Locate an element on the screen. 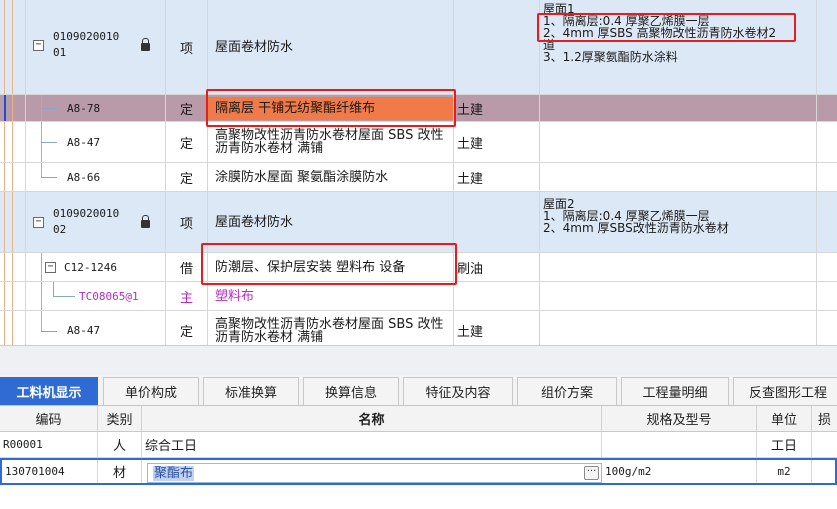  type-cell: 定 is located at coordinates (187, 328).